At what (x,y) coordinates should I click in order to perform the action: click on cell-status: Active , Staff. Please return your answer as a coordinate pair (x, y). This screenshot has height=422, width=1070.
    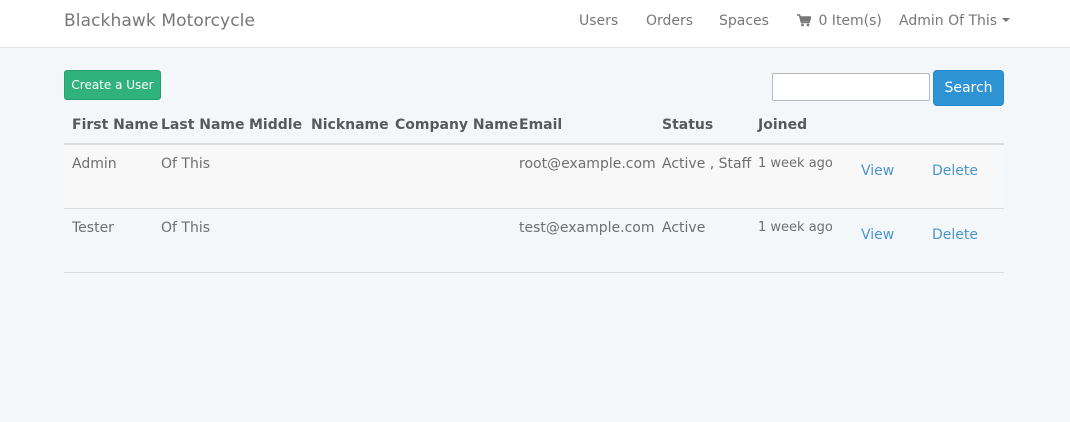
    Looking at the image, I should click on (707, 164).